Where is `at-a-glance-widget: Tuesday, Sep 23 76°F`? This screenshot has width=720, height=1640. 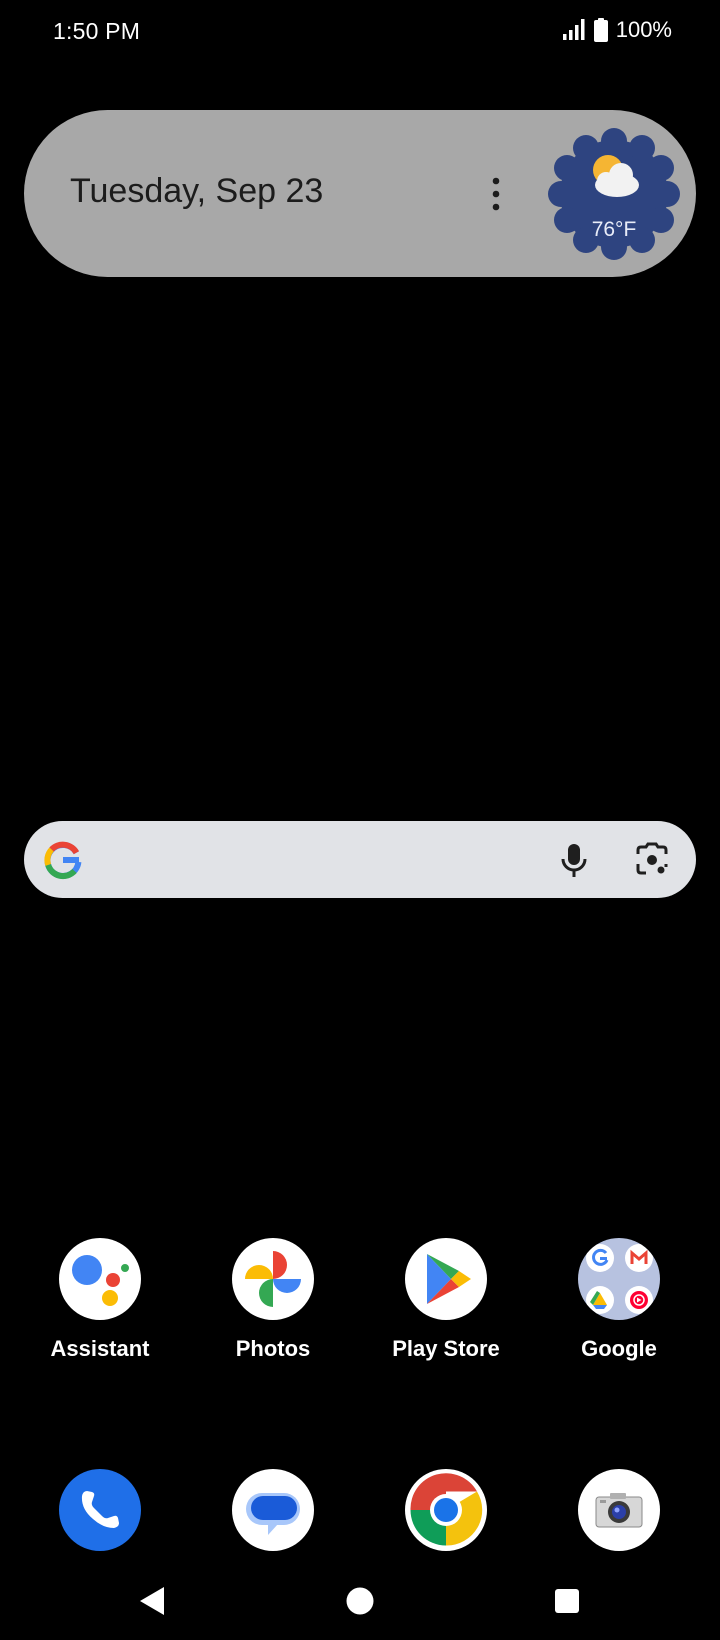 at-a-glance-widget: Tuesday, Sep 23 76°F is located at coordinates (360, 193).